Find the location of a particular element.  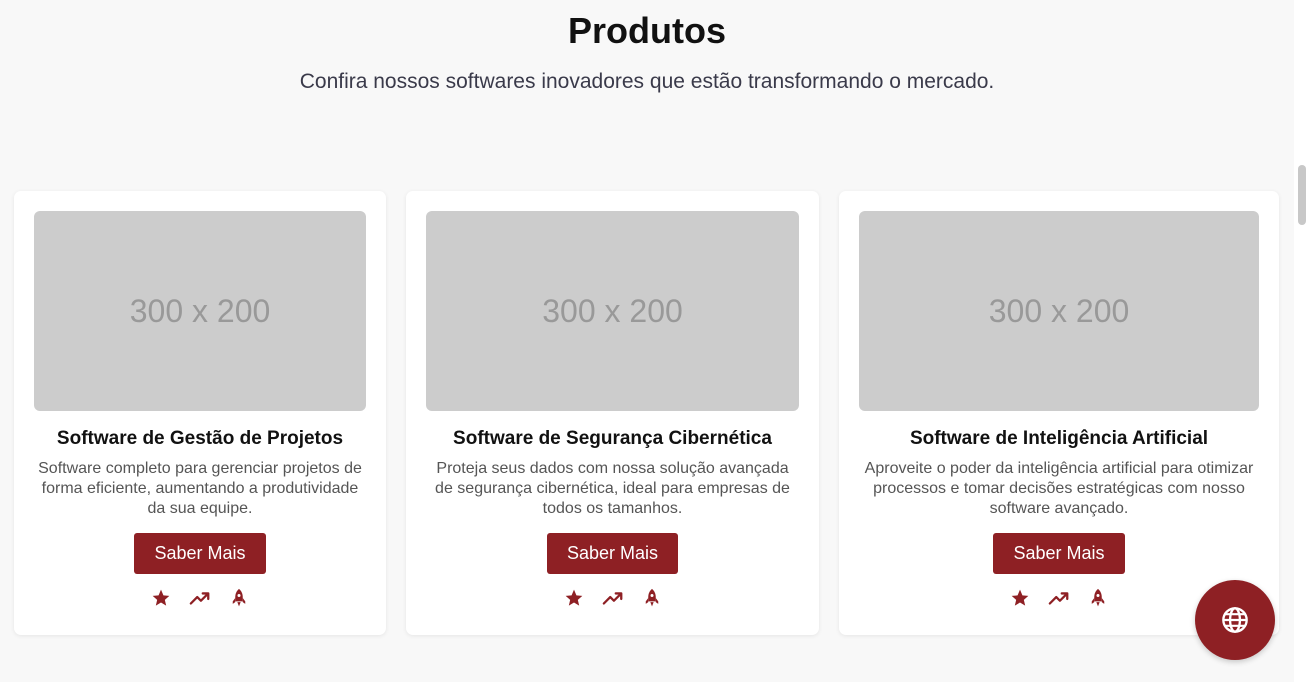

globe-icon is located at coordinates (1235, 620).